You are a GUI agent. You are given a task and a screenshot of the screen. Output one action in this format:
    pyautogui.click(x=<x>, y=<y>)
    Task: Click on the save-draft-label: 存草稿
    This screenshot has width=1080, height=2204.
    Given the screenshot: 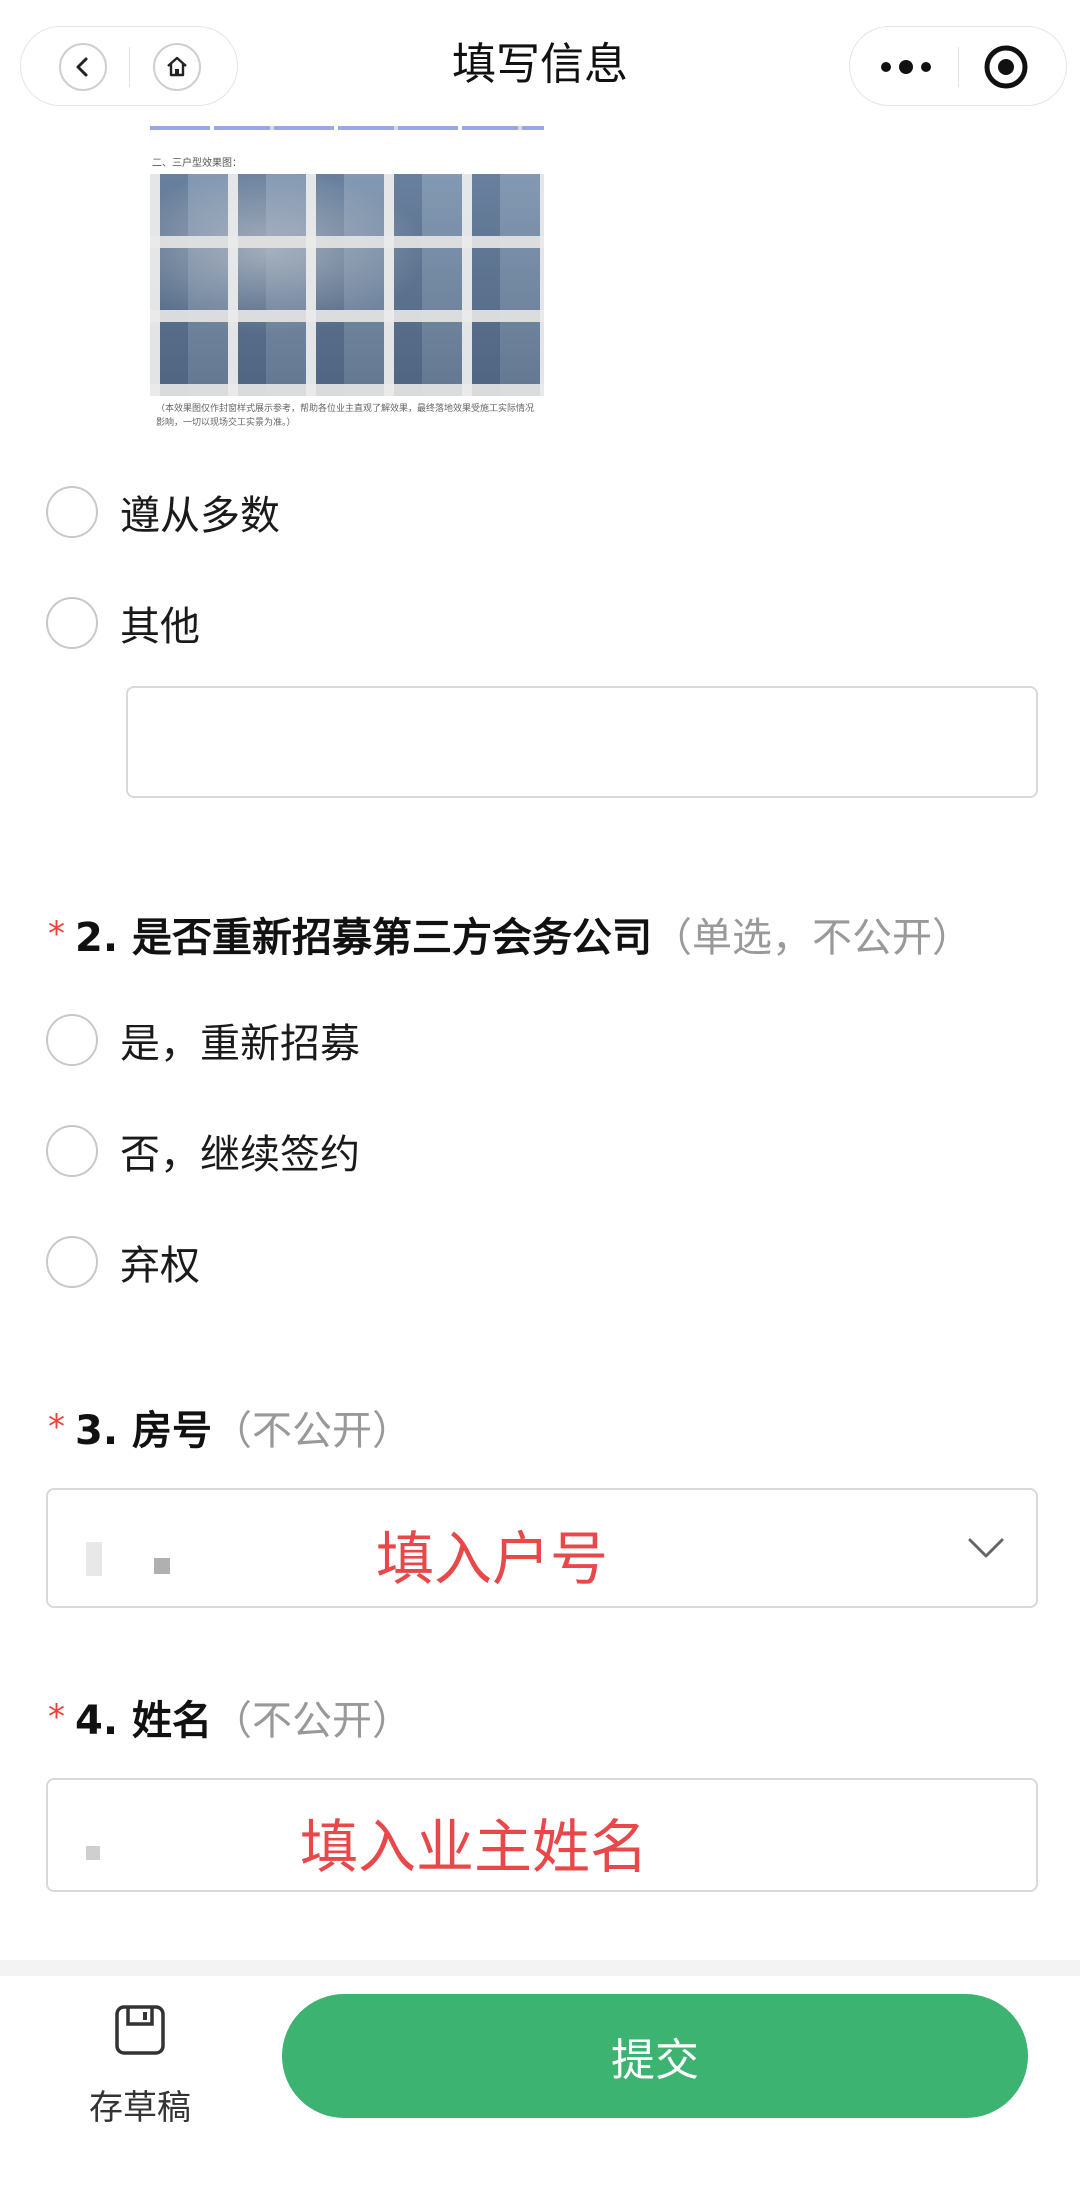 What is the action you would take?
    pyautogui.click(x=140, y=2108)
    